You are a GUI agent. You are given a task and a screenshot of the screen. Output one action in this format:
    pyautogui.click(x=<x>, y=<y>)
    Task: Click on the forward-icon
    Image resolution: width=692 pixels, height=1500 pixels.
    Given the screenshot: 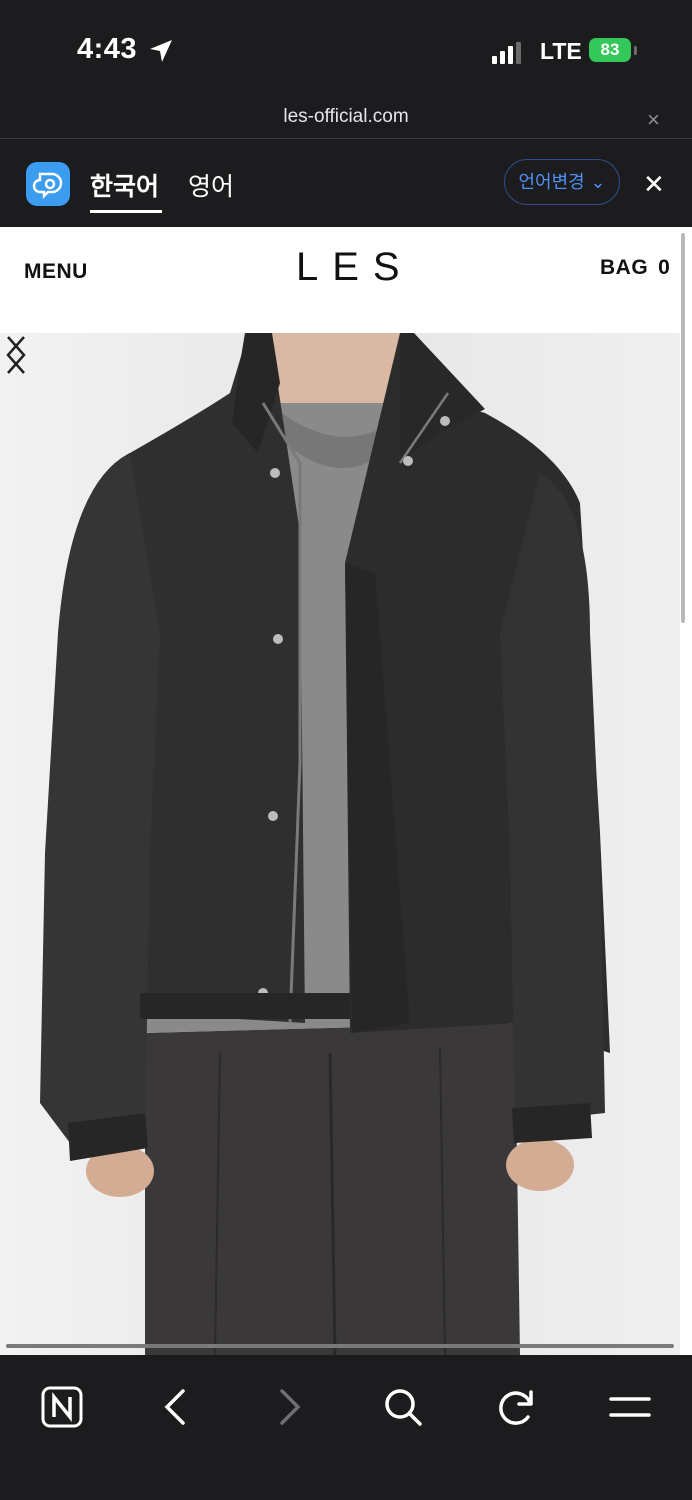 What is the action you would take?
    pyautogui.click(x=290, y=1407)
    